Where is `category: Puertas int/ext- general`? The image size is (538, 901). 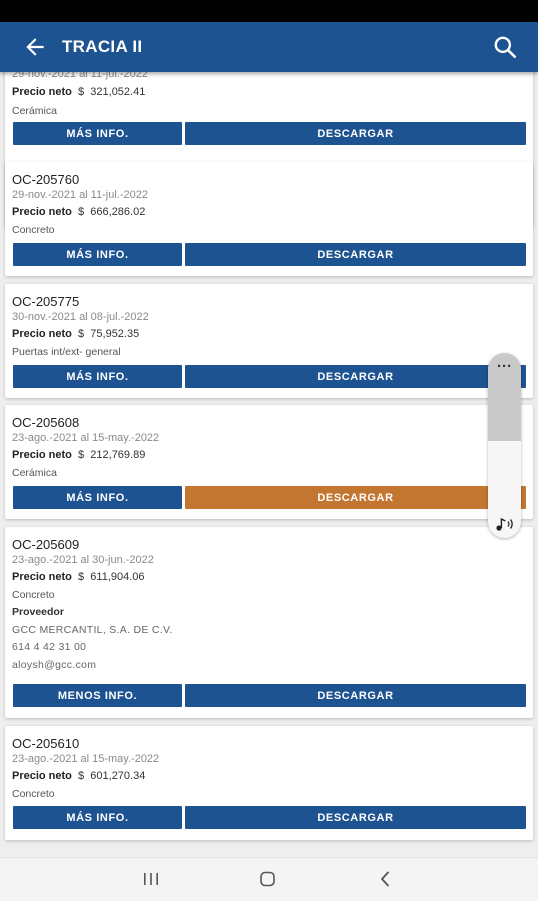
category: Puertas int/ext- general is located at coordinates (66, 352).